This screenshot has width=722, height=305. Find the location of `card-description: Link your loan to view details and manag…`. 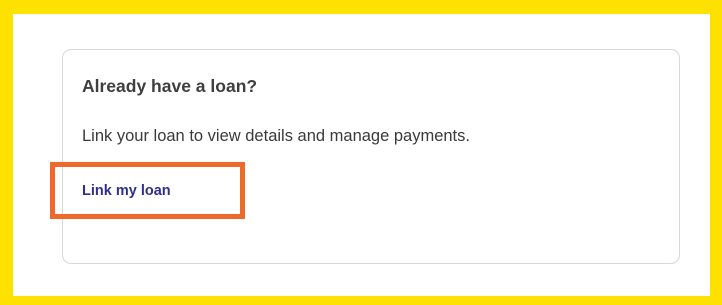

card-description: Link your loan to view details and manag… is located at coordinates (276, 136).